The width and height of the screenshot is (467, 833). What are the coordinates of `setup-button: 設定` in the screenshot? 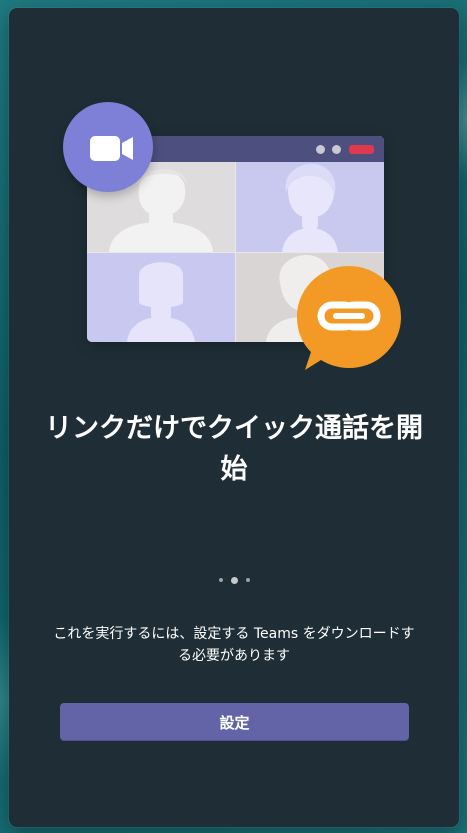 It's located at (234, 722).